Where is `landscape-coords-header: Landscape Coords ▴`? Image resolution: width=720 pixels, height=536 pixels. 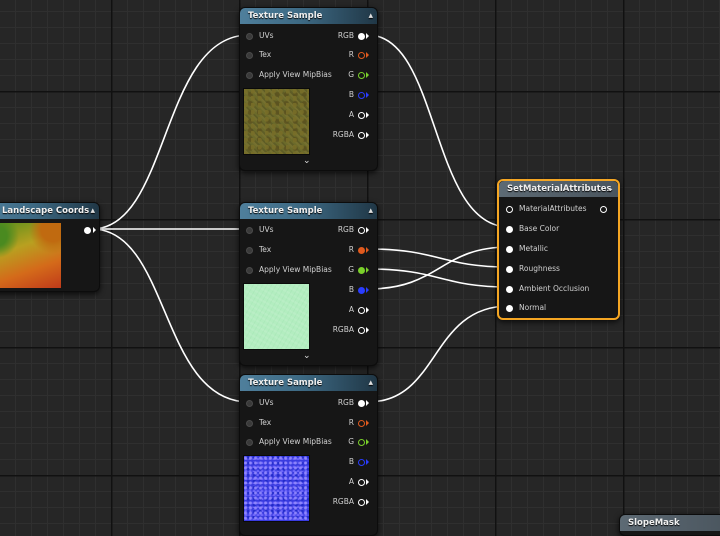 landscape-coords-header: Landscape Coords ▴ is located at coordinates (49, 211).